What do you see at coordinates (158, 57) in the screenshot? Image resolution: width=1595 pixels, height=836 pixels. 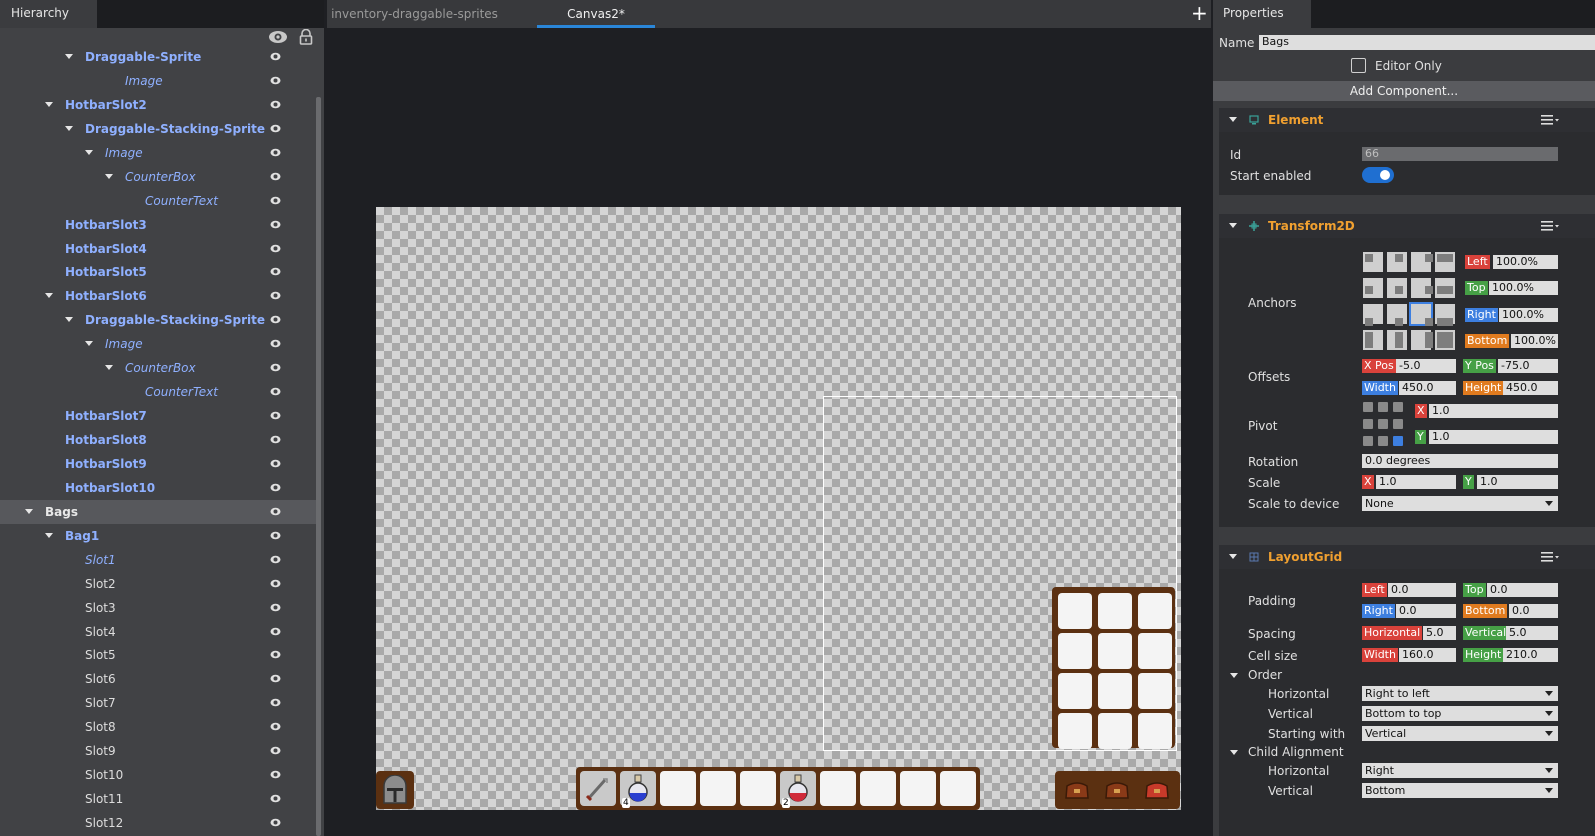 I see `tree-row: Draggable-Sprite` at bounding box center [158, 57].